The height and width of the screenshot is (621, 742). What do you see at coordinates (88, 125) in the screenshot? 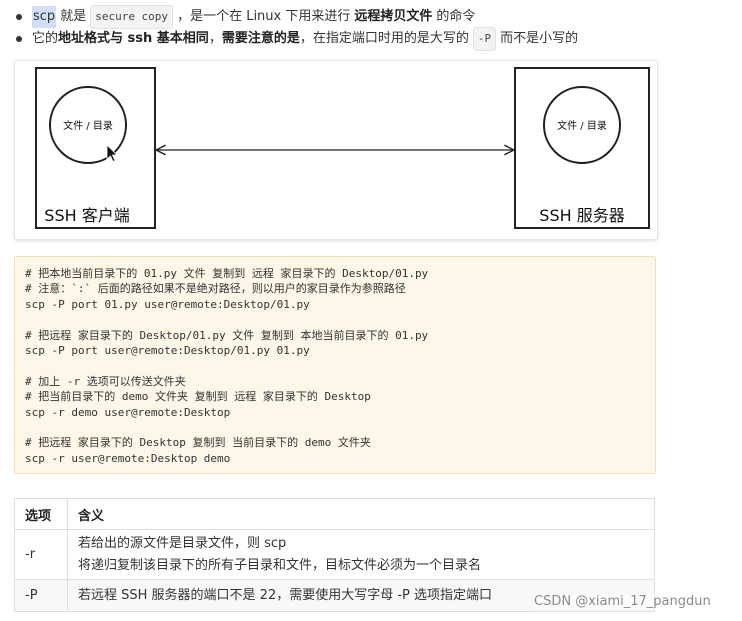
I see `client-circle-label: 文件 / 目录` at bounding box center [88, 125].